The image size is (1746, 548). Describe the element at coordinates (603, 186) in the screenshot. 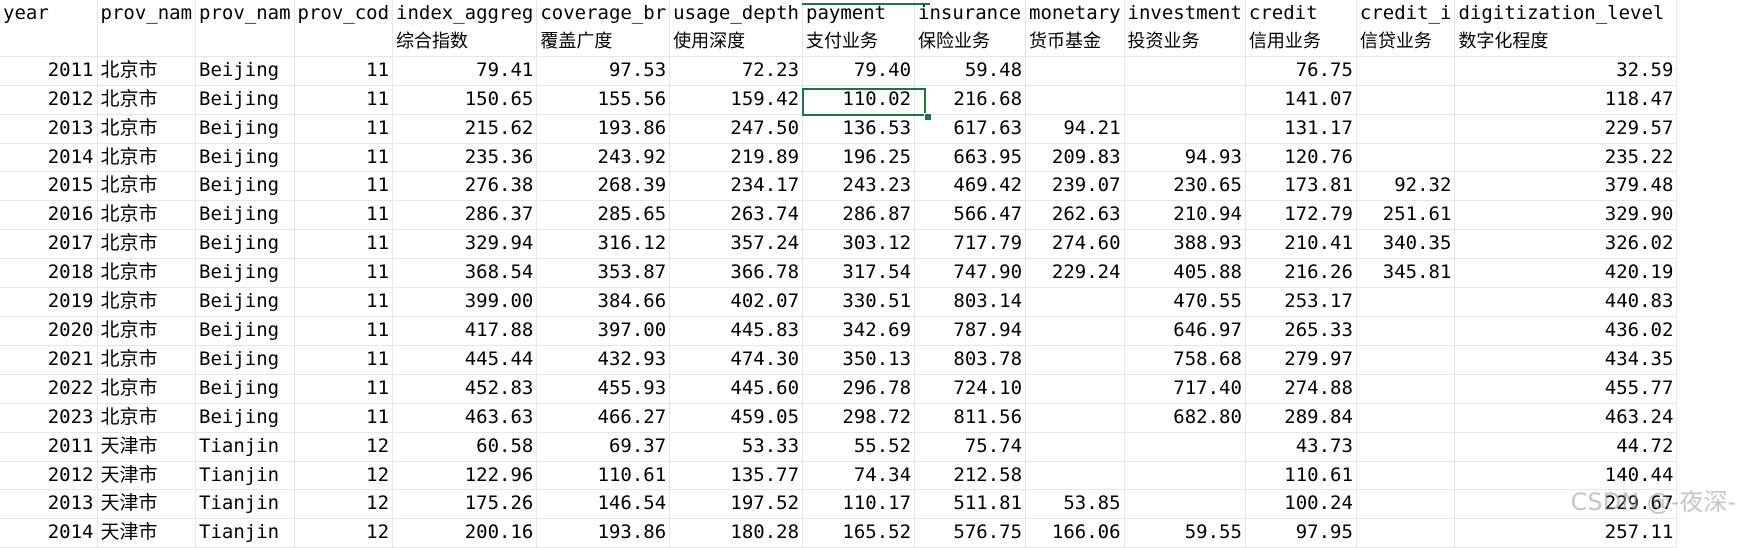

I see `table-cell: 268.39` at that location.